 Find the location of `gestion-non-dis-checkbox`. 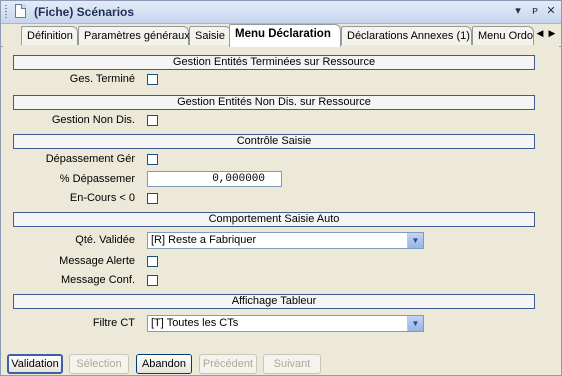

gestion-non-dis-checkbox is located at coordinates (152, 120).